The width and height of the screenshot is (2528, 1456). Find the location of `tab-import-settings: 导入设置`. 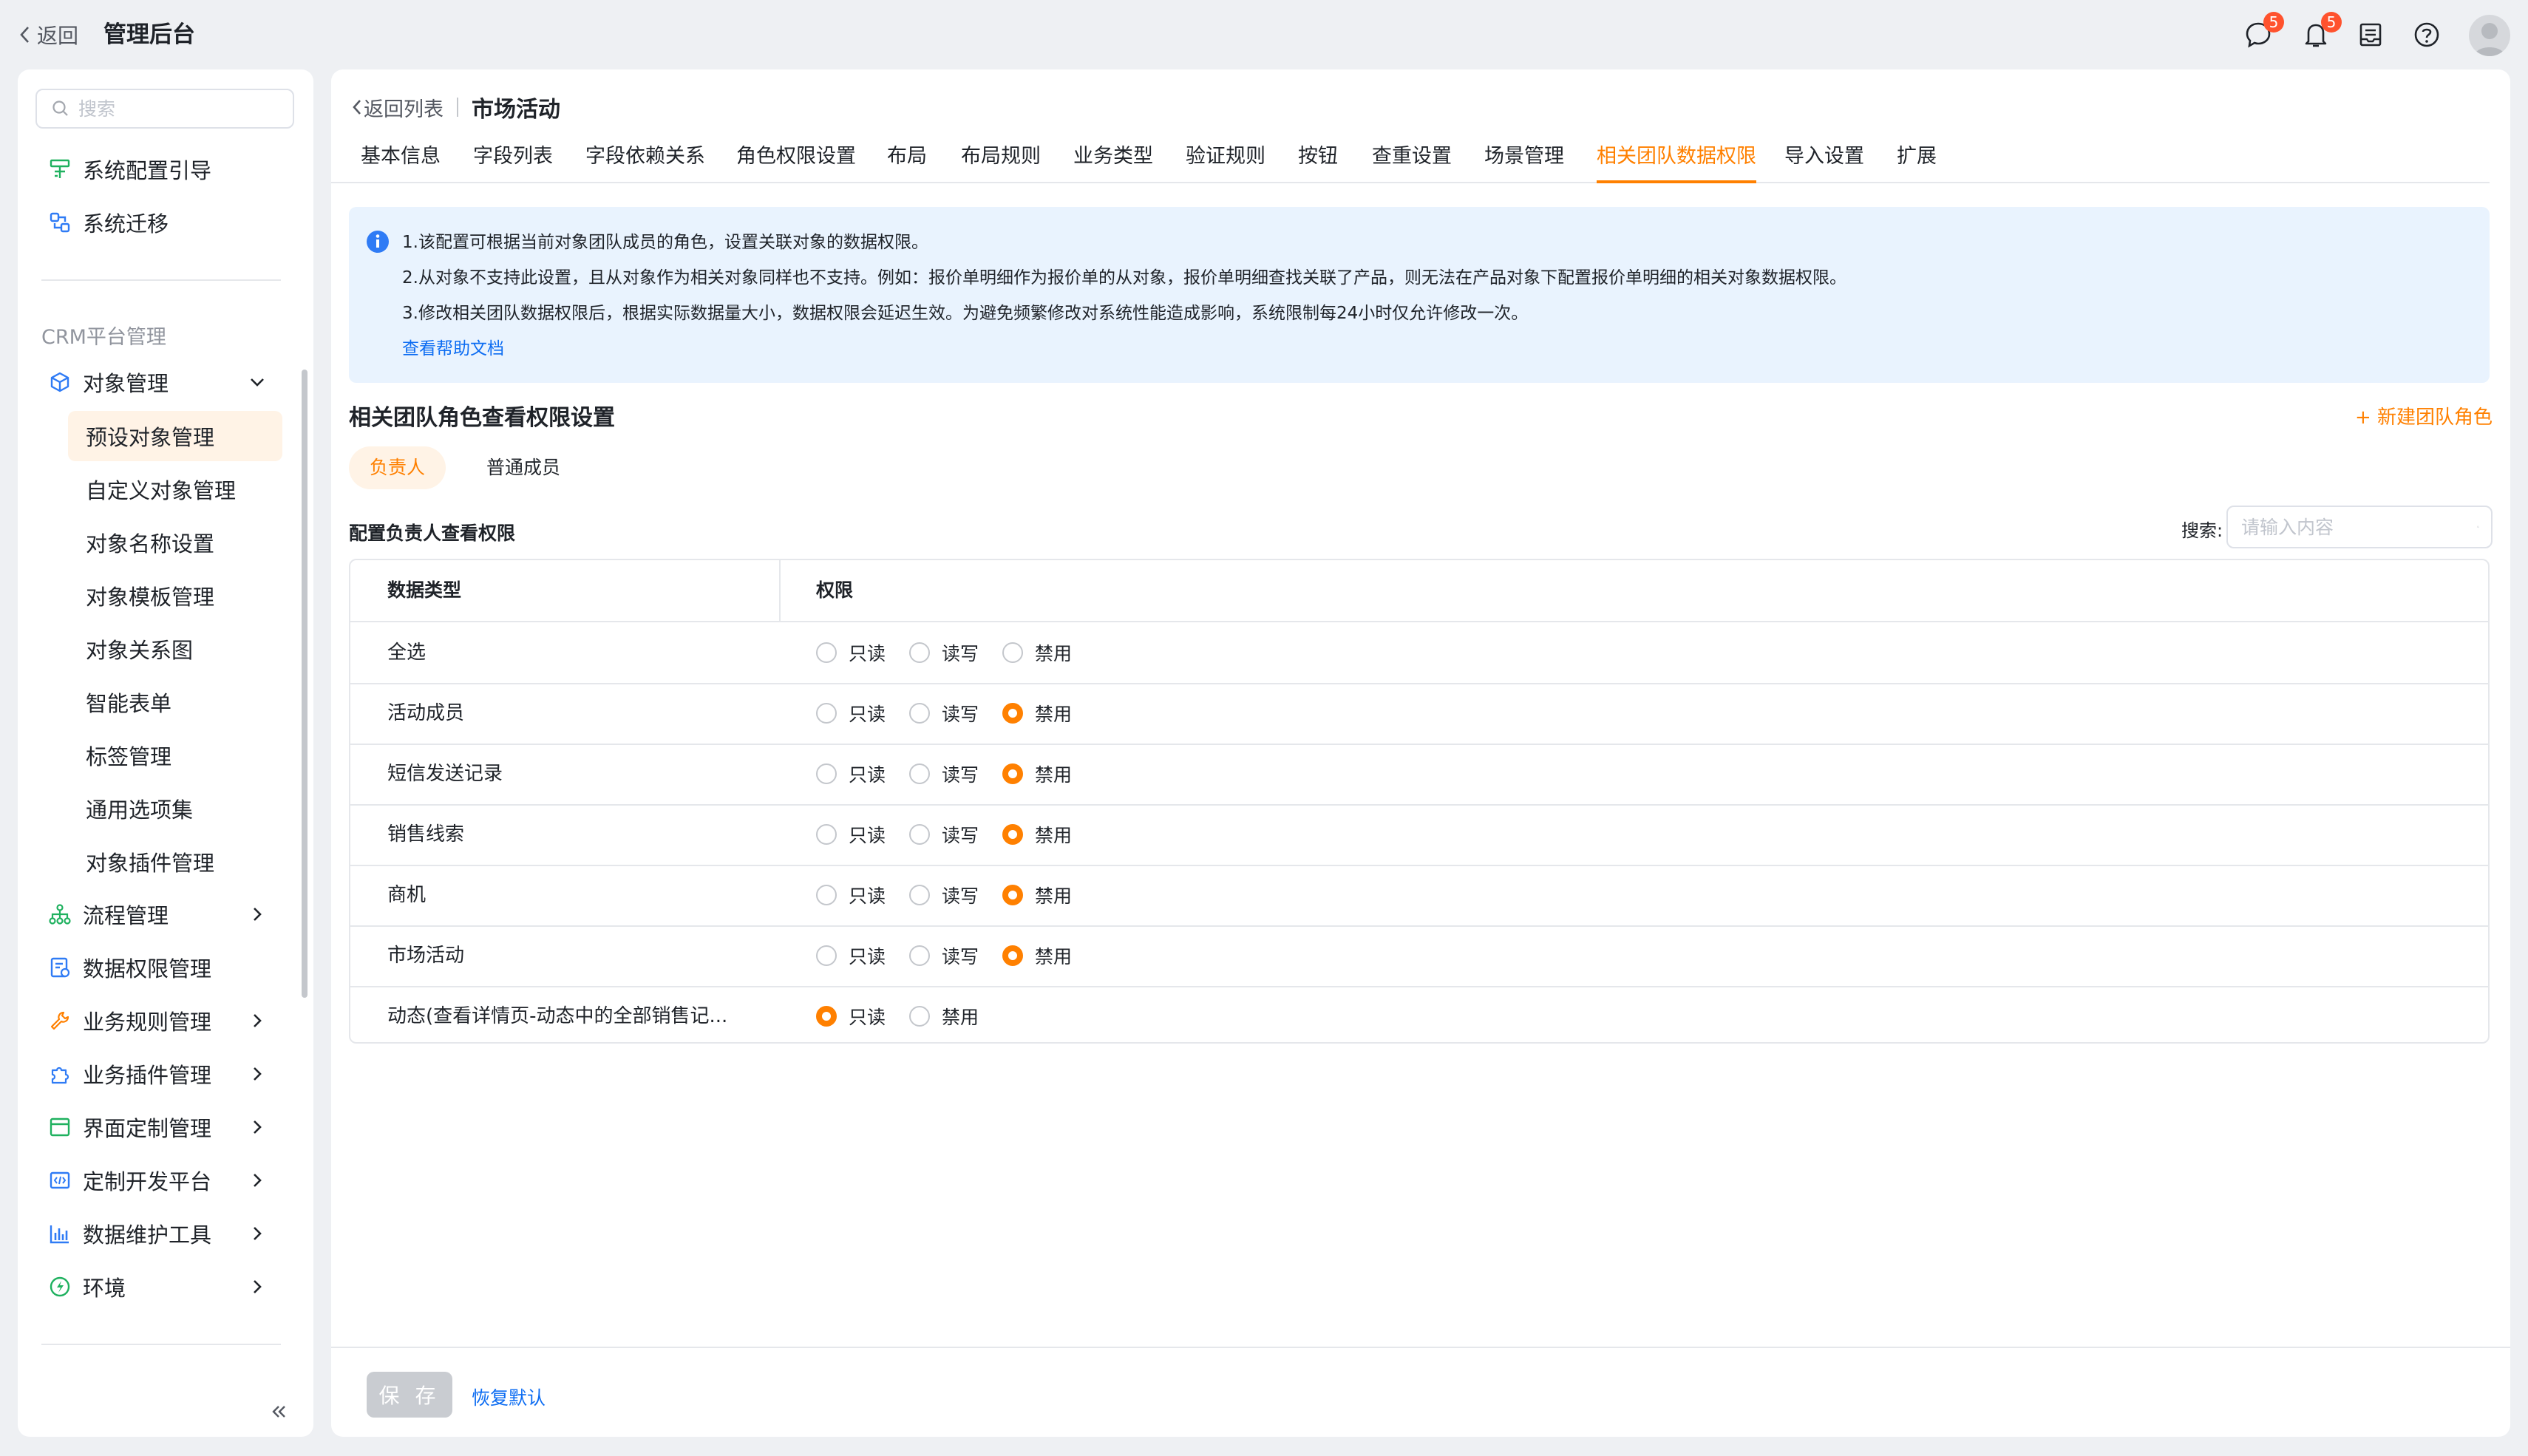

tab-import-settings: 导入设置 is located at coordinates (1824, 159).